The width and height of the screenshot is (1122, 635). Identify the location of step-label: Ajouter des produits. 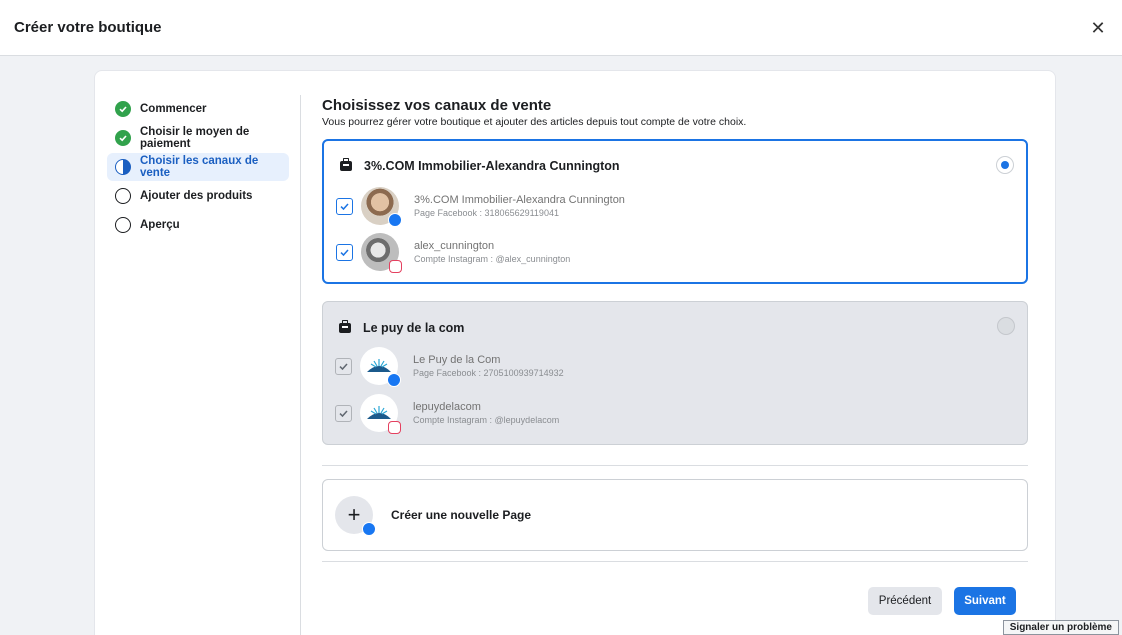
(196, 196).